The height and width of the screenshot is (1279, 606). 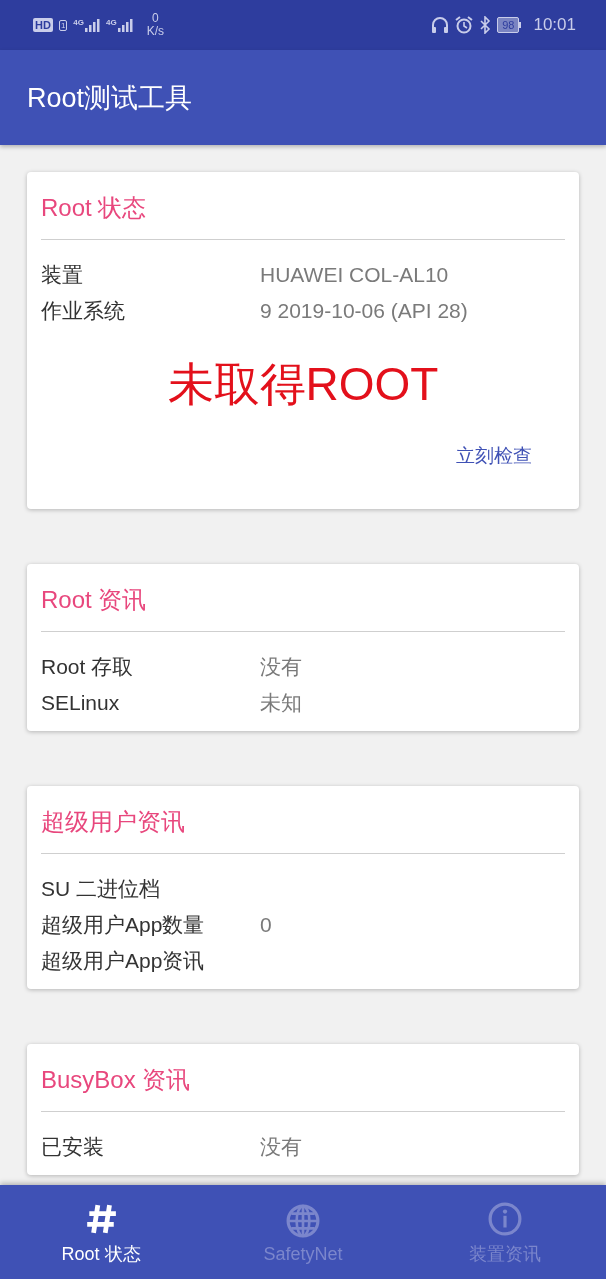 I want to click on sim-badge: 1, so click(x=63, y=25).